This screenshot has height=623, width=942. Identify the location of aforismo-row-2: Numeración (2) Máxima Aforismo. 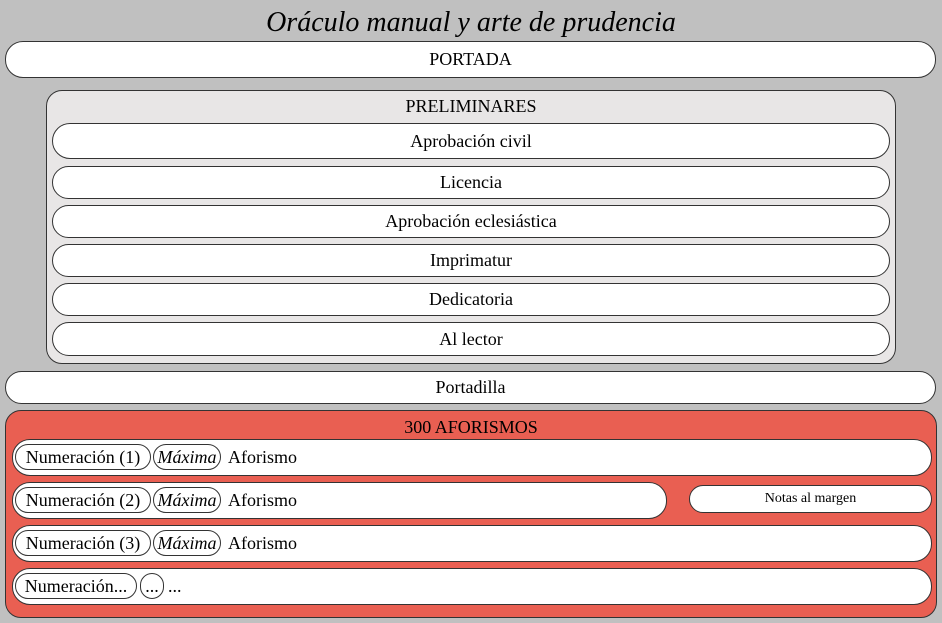
(339, 500).